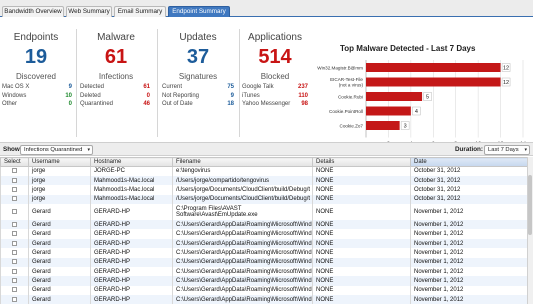 This screenshot has height=304, width=533. What do you see at coordinates (33, 11) in the screenshot?
I see `tab-bandwidth-overview: Bandwidth Overview` at bounding box center [33, 11].